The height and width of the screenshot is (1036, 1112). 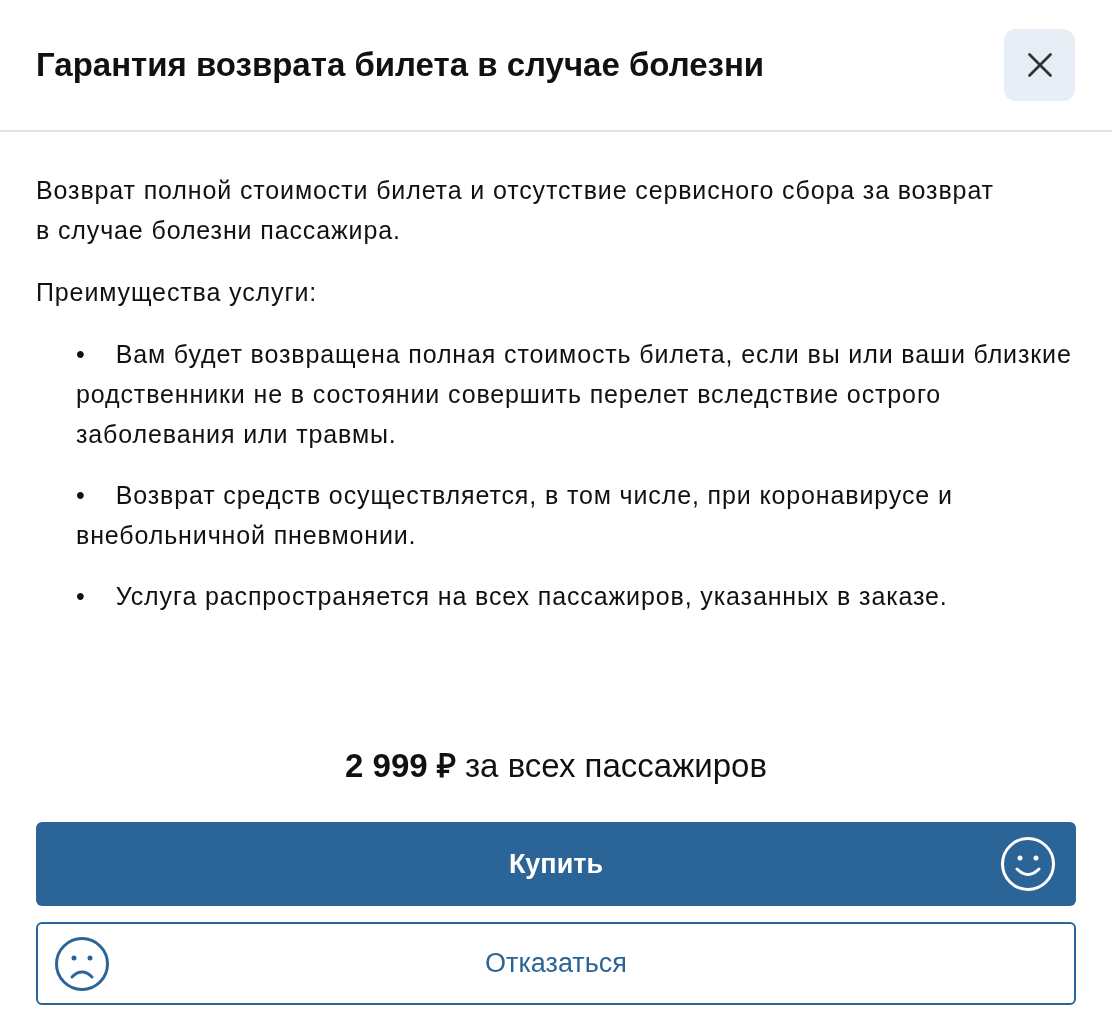 What do you see at coordinates (400, 65) in the screenshot?
I see `dialog-title: Гарантия возврата билета в случае болезни` at bounding box center [400, 65].